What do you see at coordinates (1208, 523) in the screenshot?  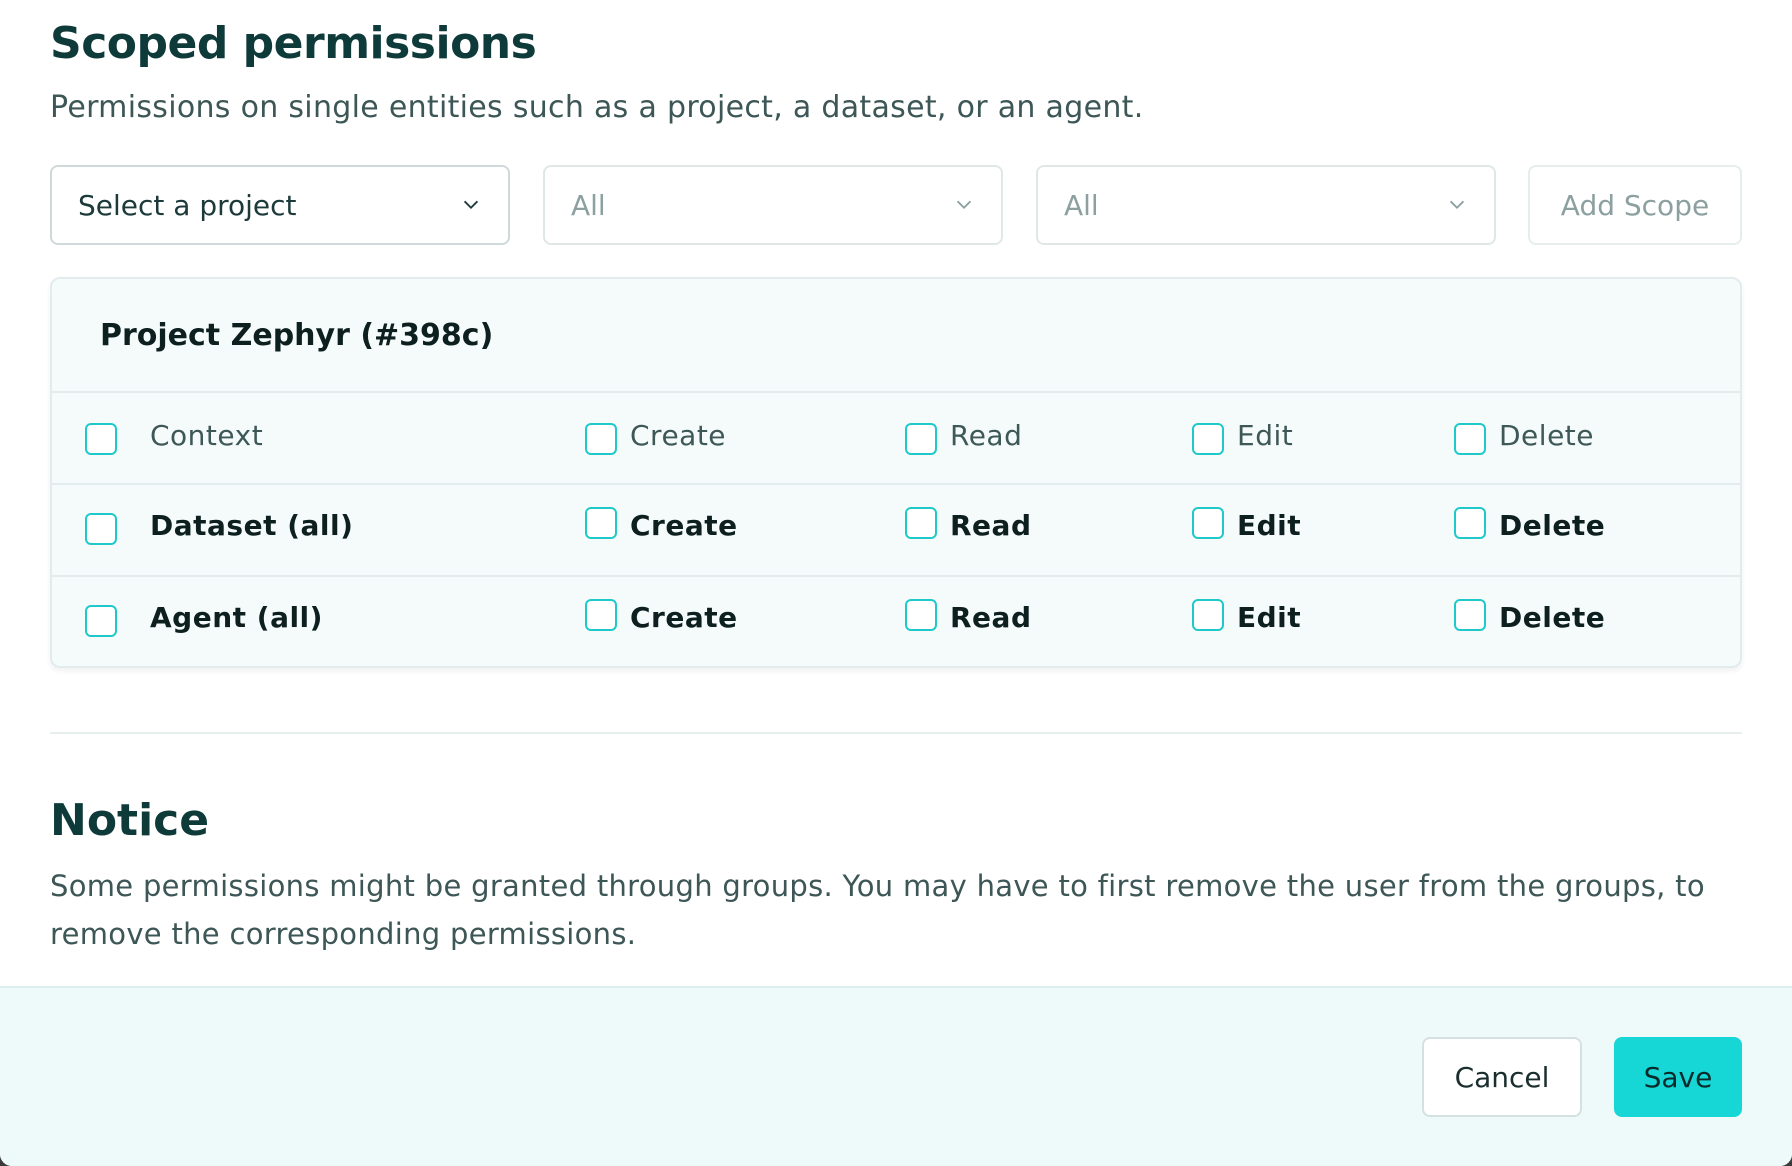 I see `dataset-edit-checkbox` at bounding box center [1208, 523].